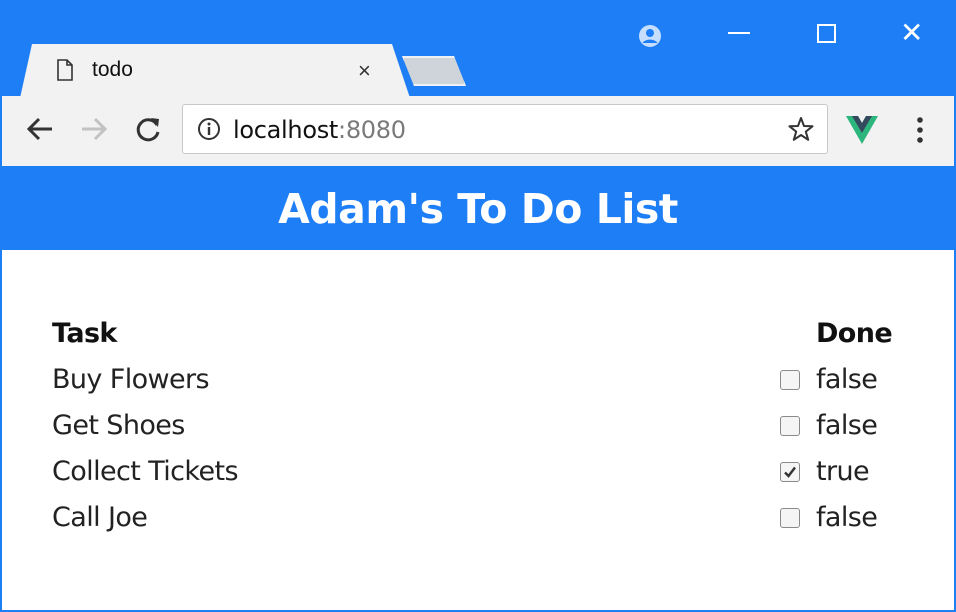 The height and width of the screenshot is (612, 956). I want to click on menu-icon, so click(920, 130).